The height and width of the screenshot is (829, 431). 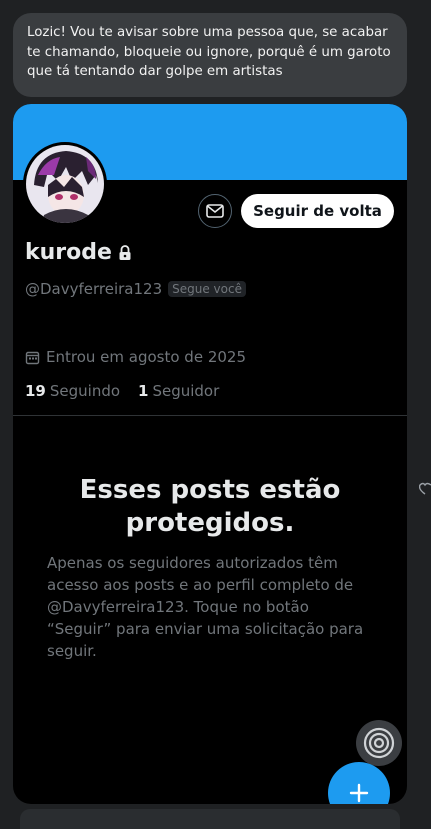 What do you see at coordinates (359, 793) in the screenshot?
I see `plus-icon` at bounding box center [359, 793].